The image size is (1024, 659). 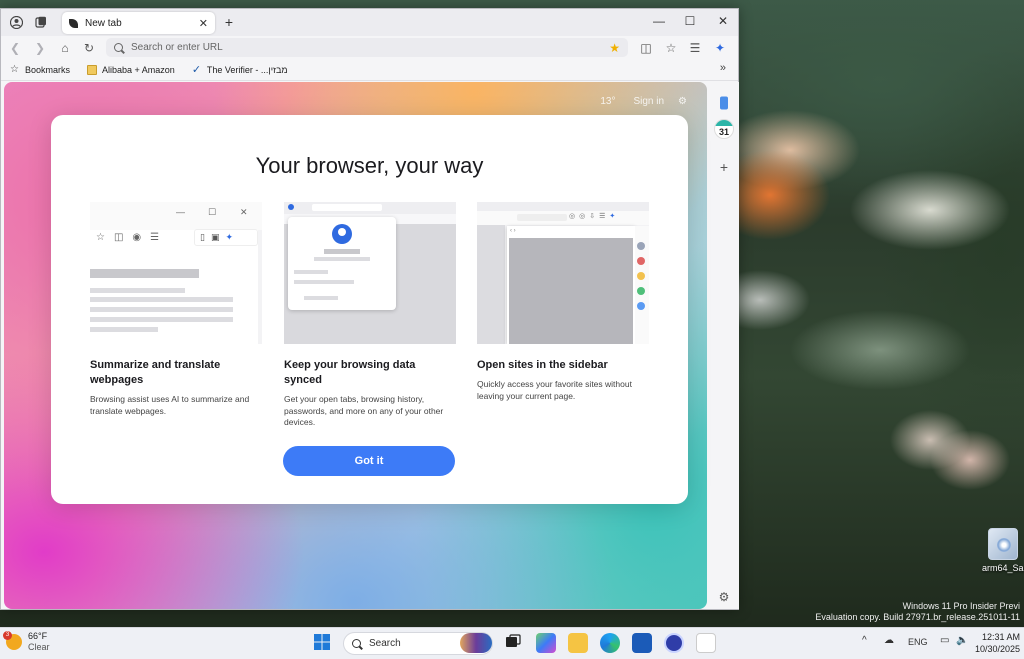 I want to click on minimize-button: —, so click(x=659, y=21).